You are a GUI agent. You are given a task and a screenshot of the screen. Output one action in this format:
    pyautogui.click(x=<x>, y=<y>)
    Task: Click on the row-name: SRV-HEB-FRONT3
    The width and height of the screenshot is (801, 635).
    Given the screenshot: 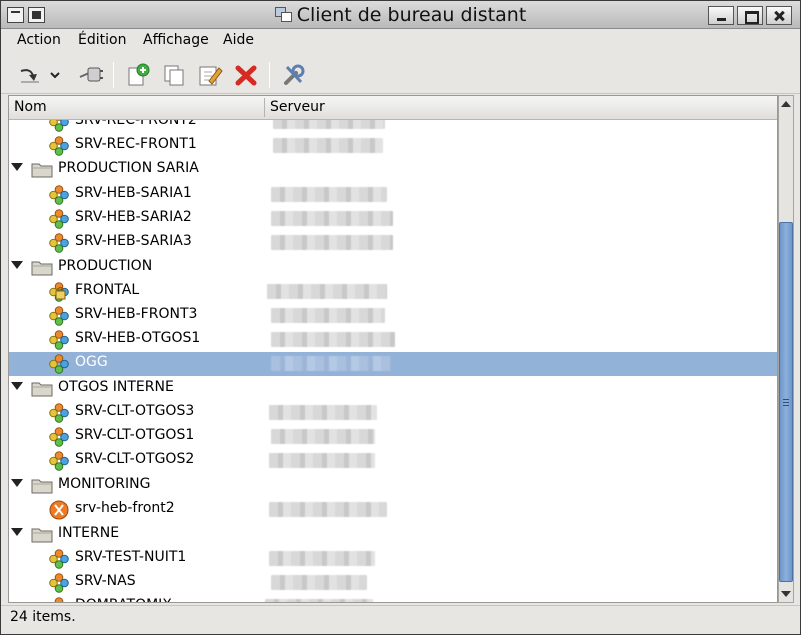 What is the action you would take?
    pyautogui.click(x=136, y=314)
    